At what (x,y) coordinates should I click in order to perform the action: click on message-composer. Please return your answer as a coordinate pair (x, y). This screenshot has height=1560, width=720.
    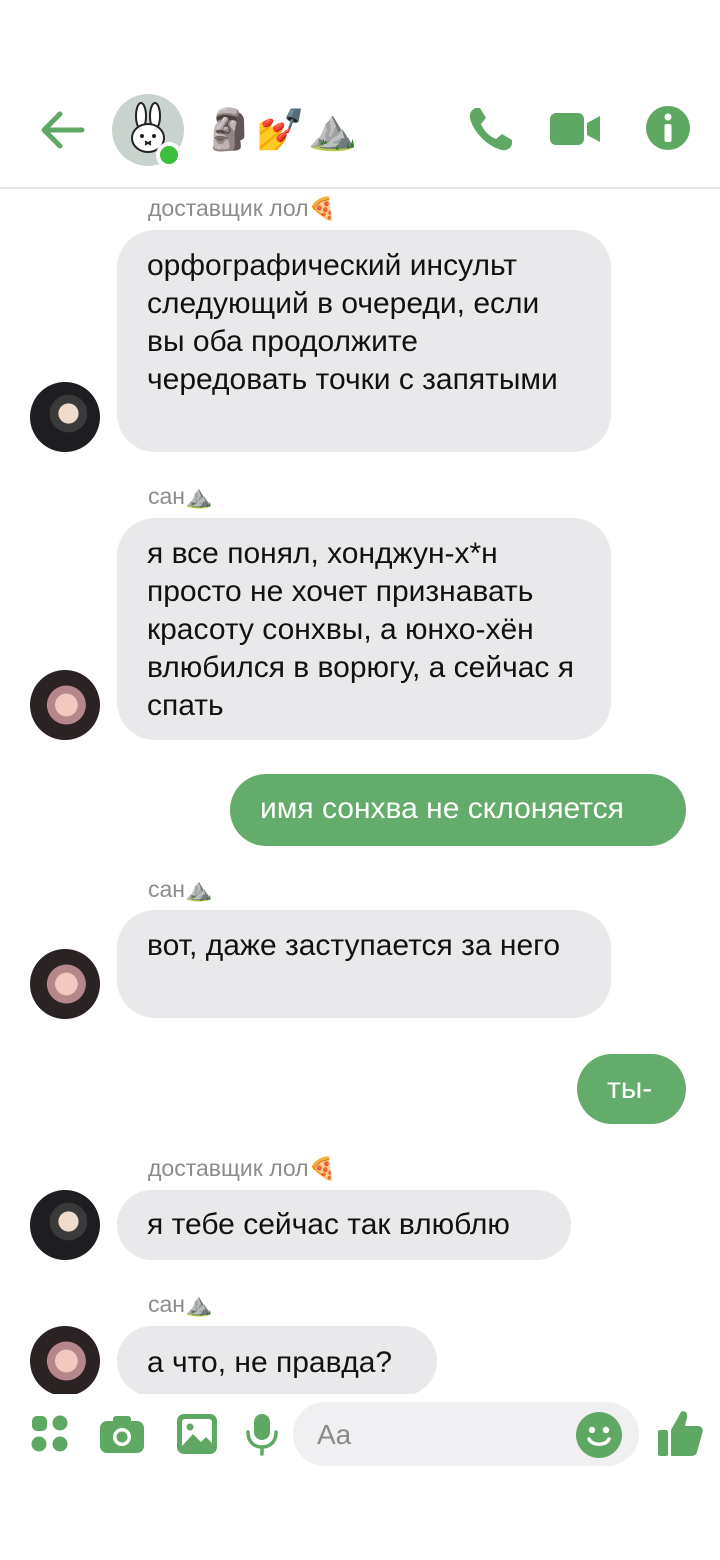
    Looking at the image, I should click on (360, 1439).